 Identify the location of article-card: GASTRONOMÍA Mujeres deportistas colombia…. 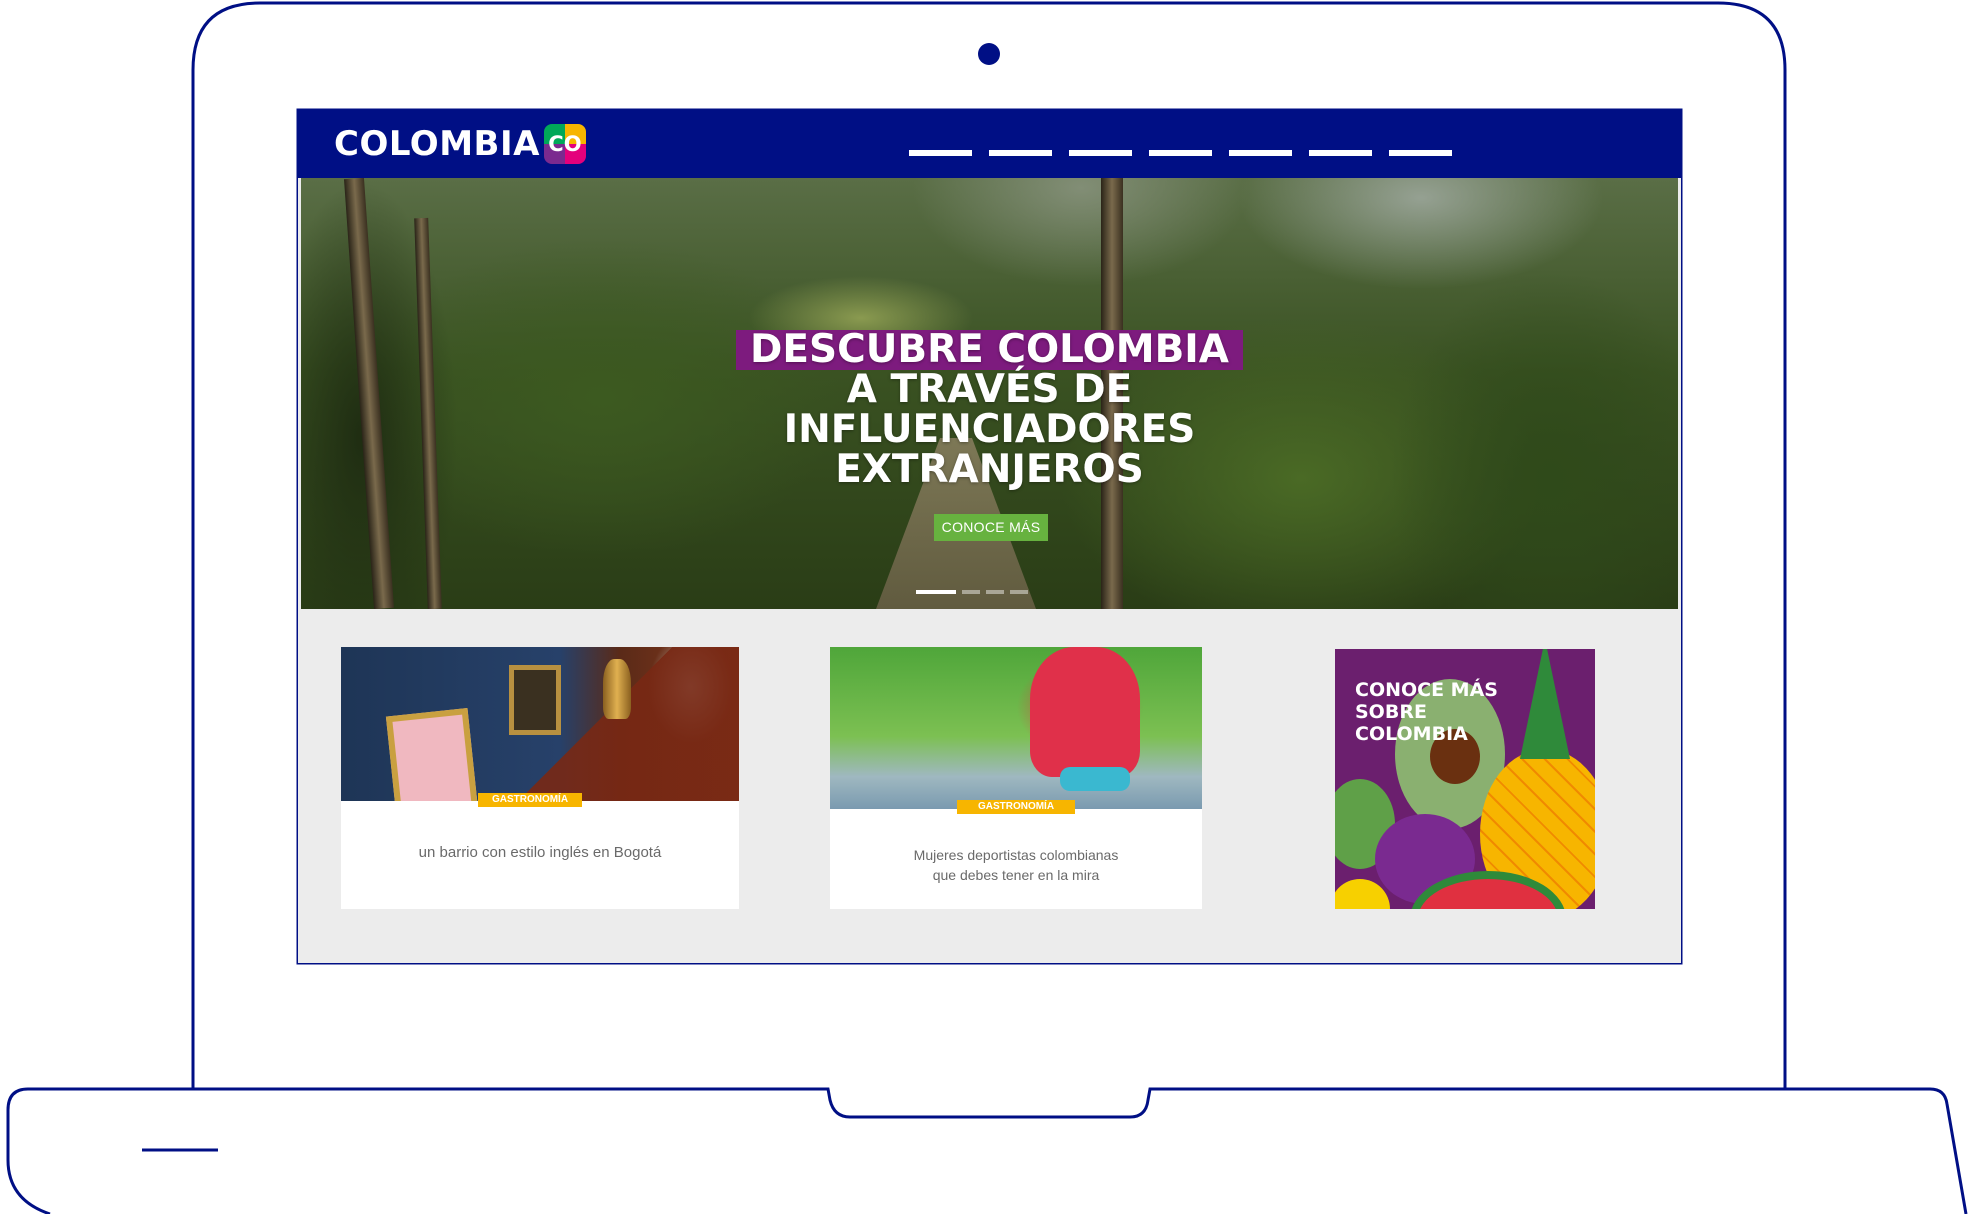
(1016, 778).